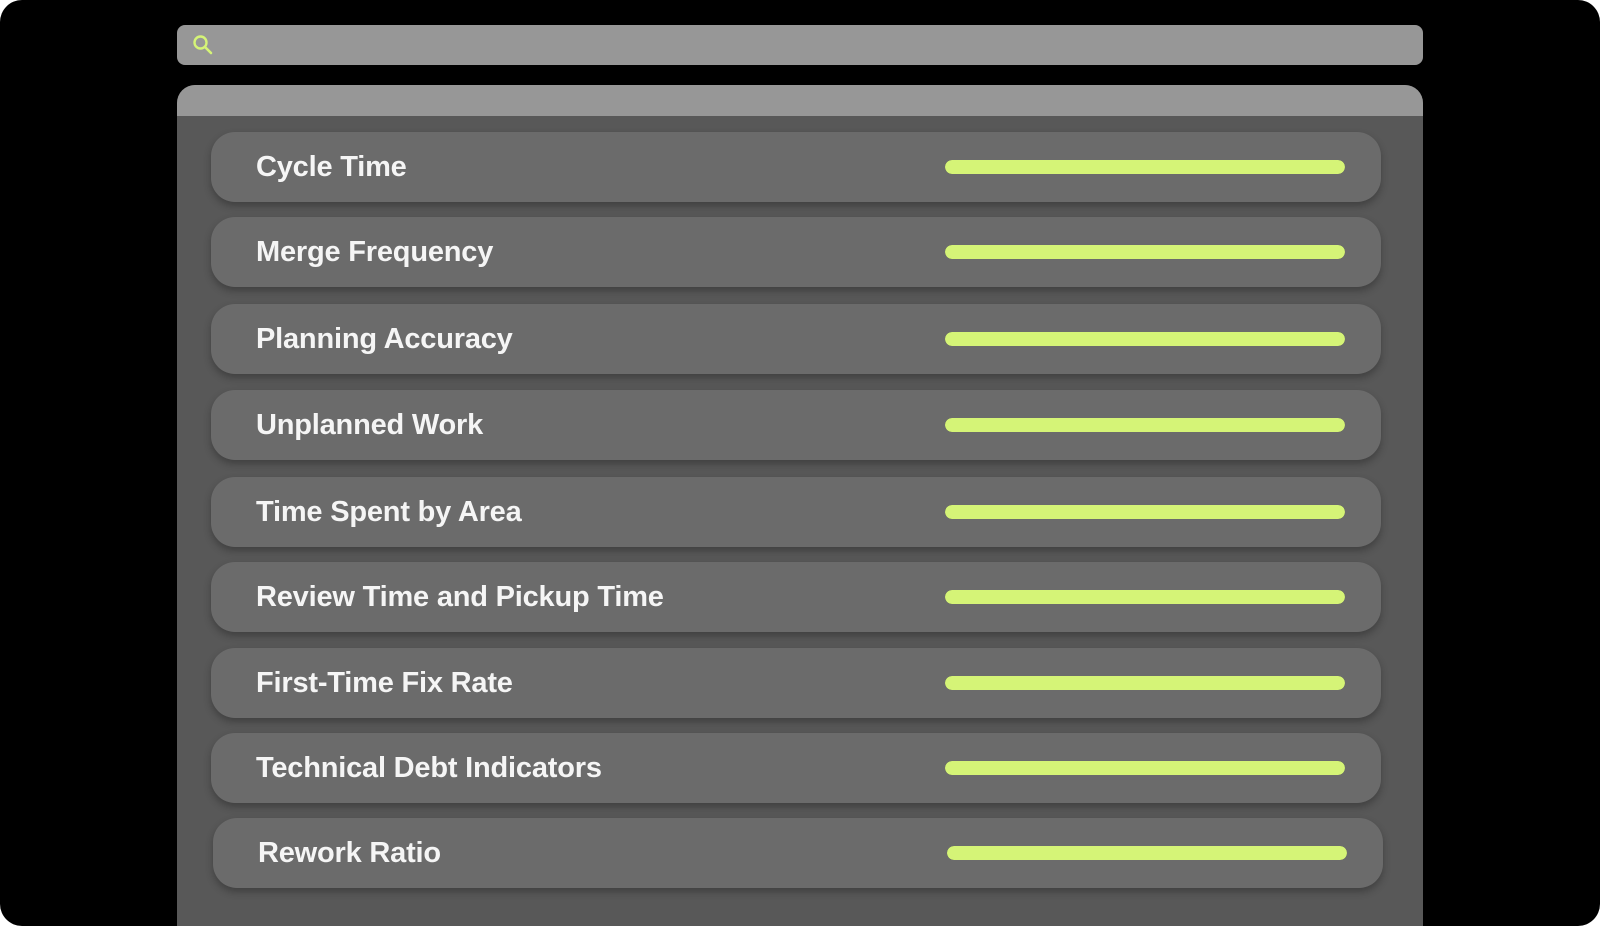 The width and height of the screenshot is (1600, 926). What do you see at coordinates (370, 425) in the screenshot?
I see `metric-label: Unplanned Work` at bounding box center [370, 425].